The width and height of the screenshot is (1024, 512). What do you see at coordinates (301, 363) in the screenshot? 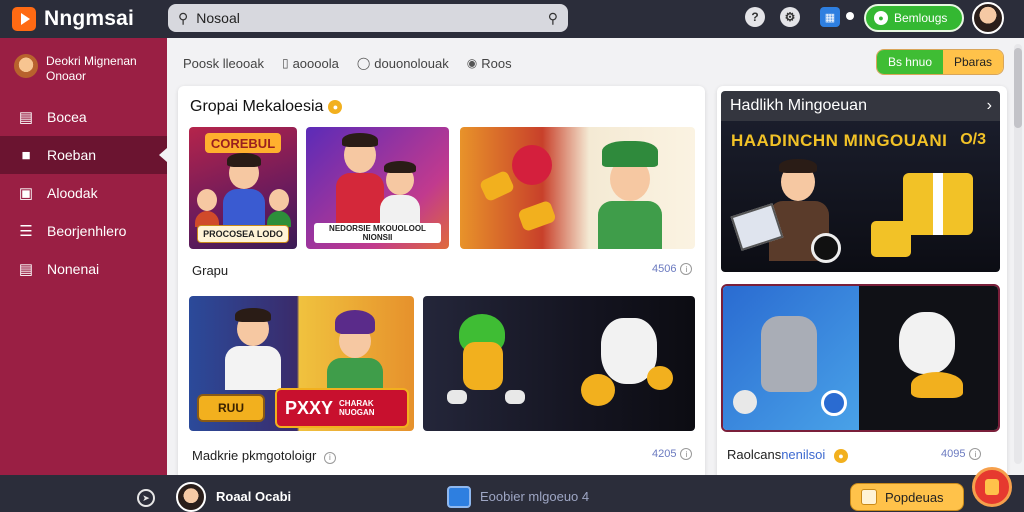
I see `game-thumb-4: RUU PXXY CHARAK NUOGAN` at bounding box center [301, 363].